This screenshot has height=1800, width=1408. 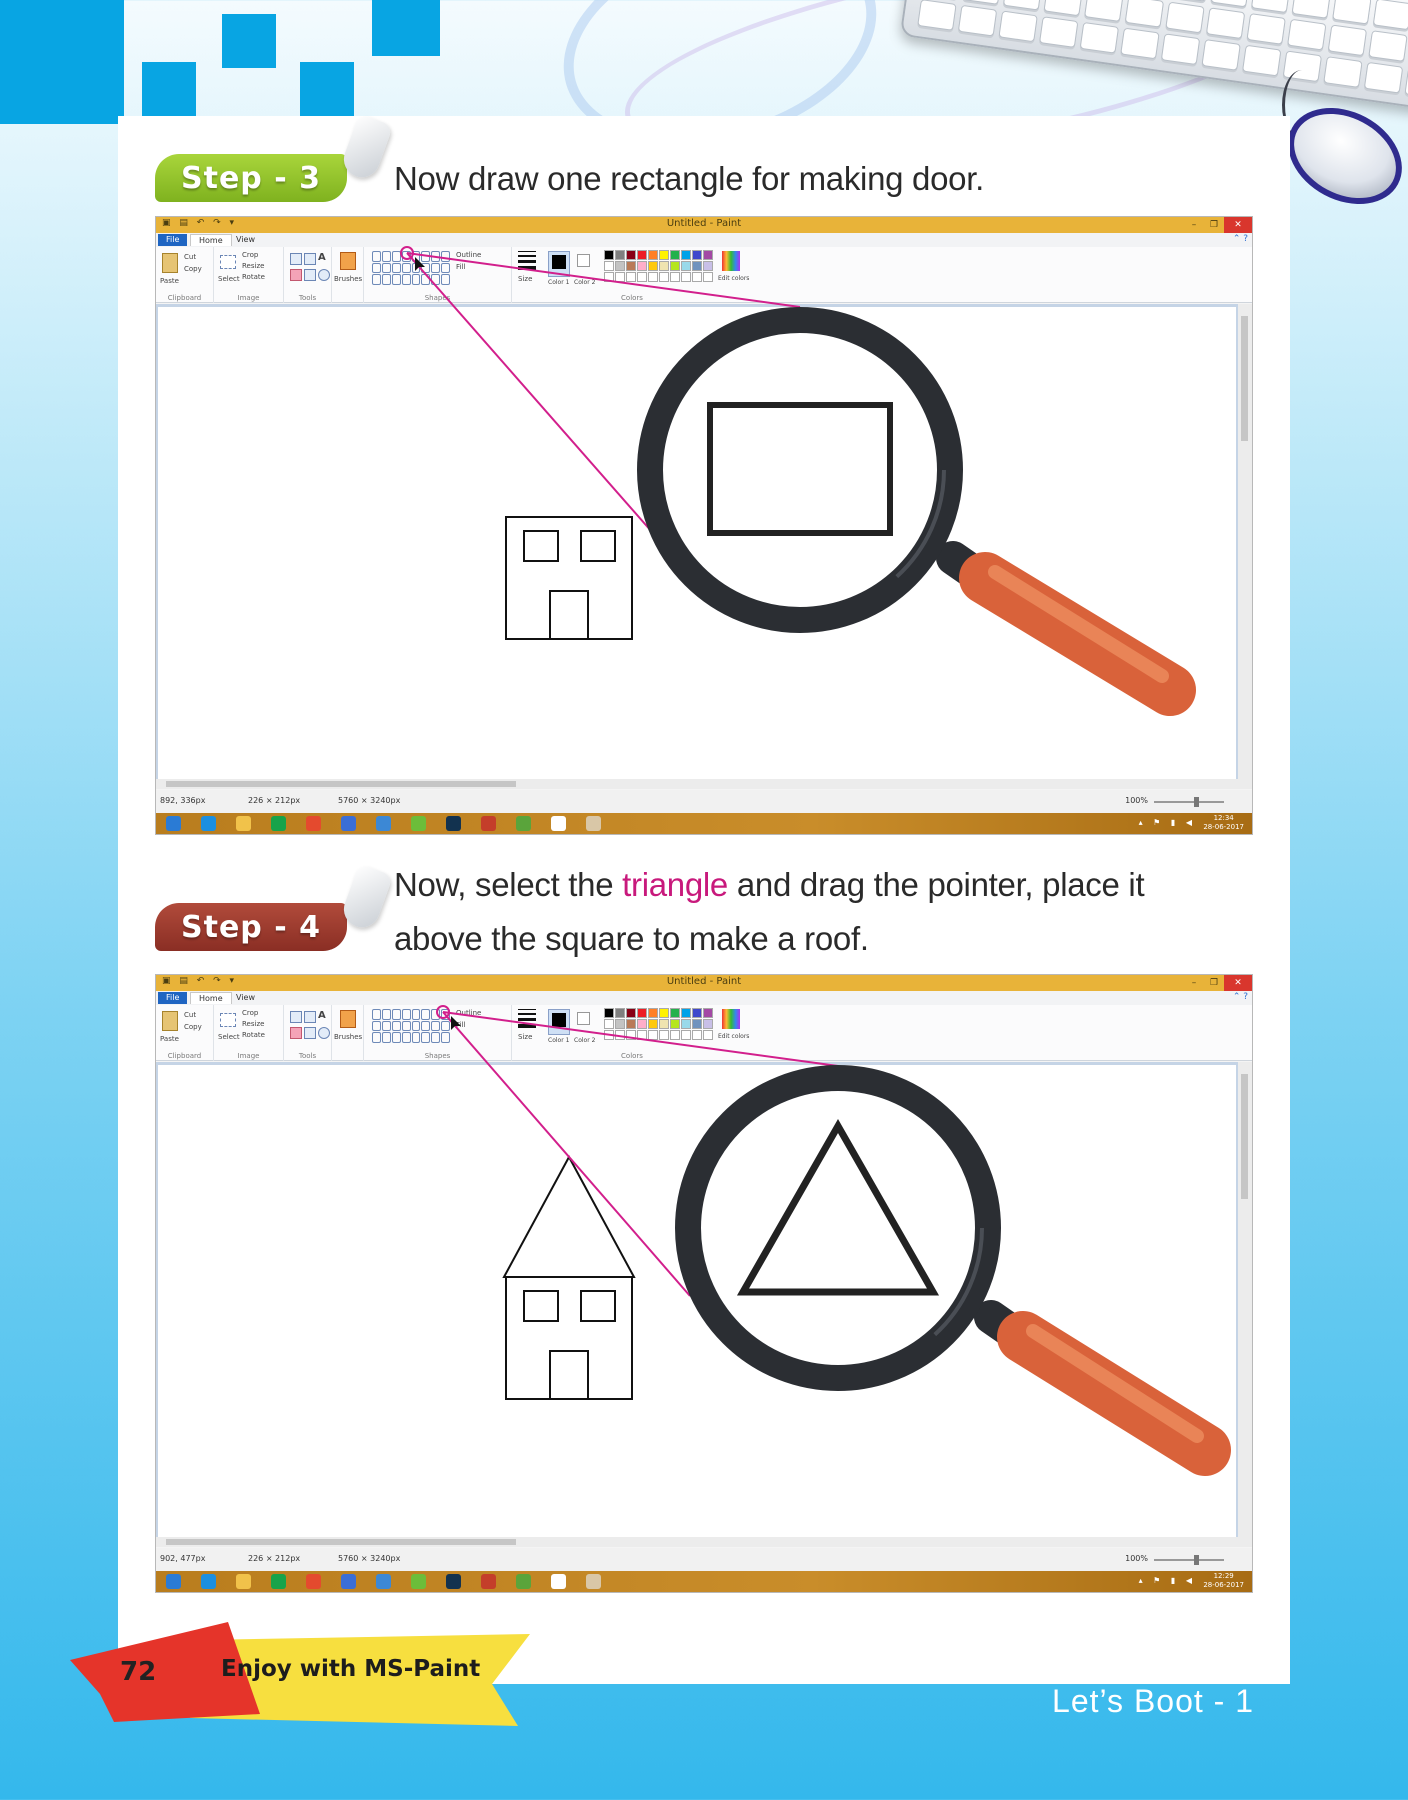 What do you see at coordinates (351, 1669) in the screenshot?
I see `chapter-title: Enjoy with MS-Paint` at bounding box center [351, 1669].